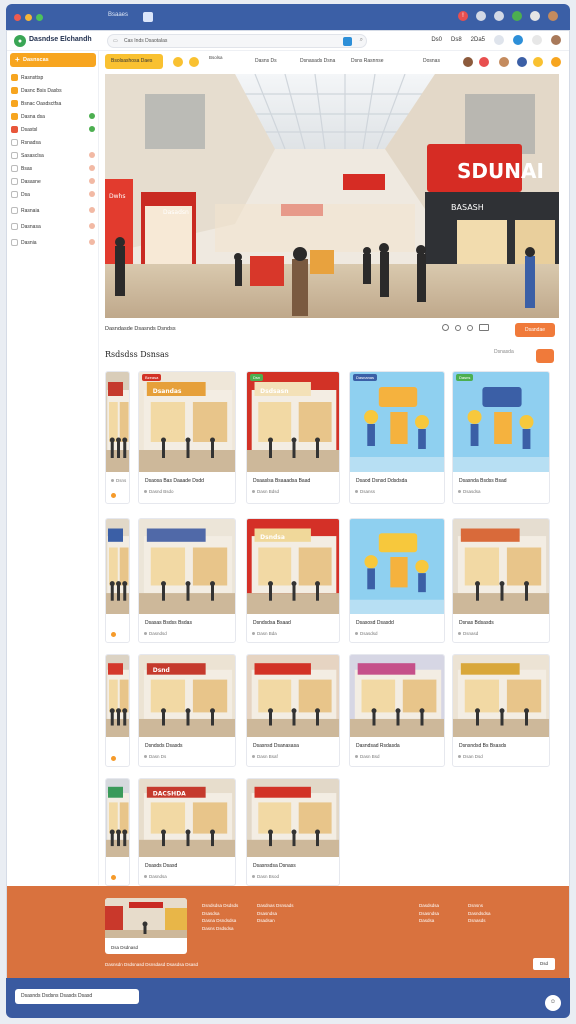 The width and height of the screenshot is (576, 1024). I want to click on filter-tab-2: Dsnasads Dsna, so click(317, 61).